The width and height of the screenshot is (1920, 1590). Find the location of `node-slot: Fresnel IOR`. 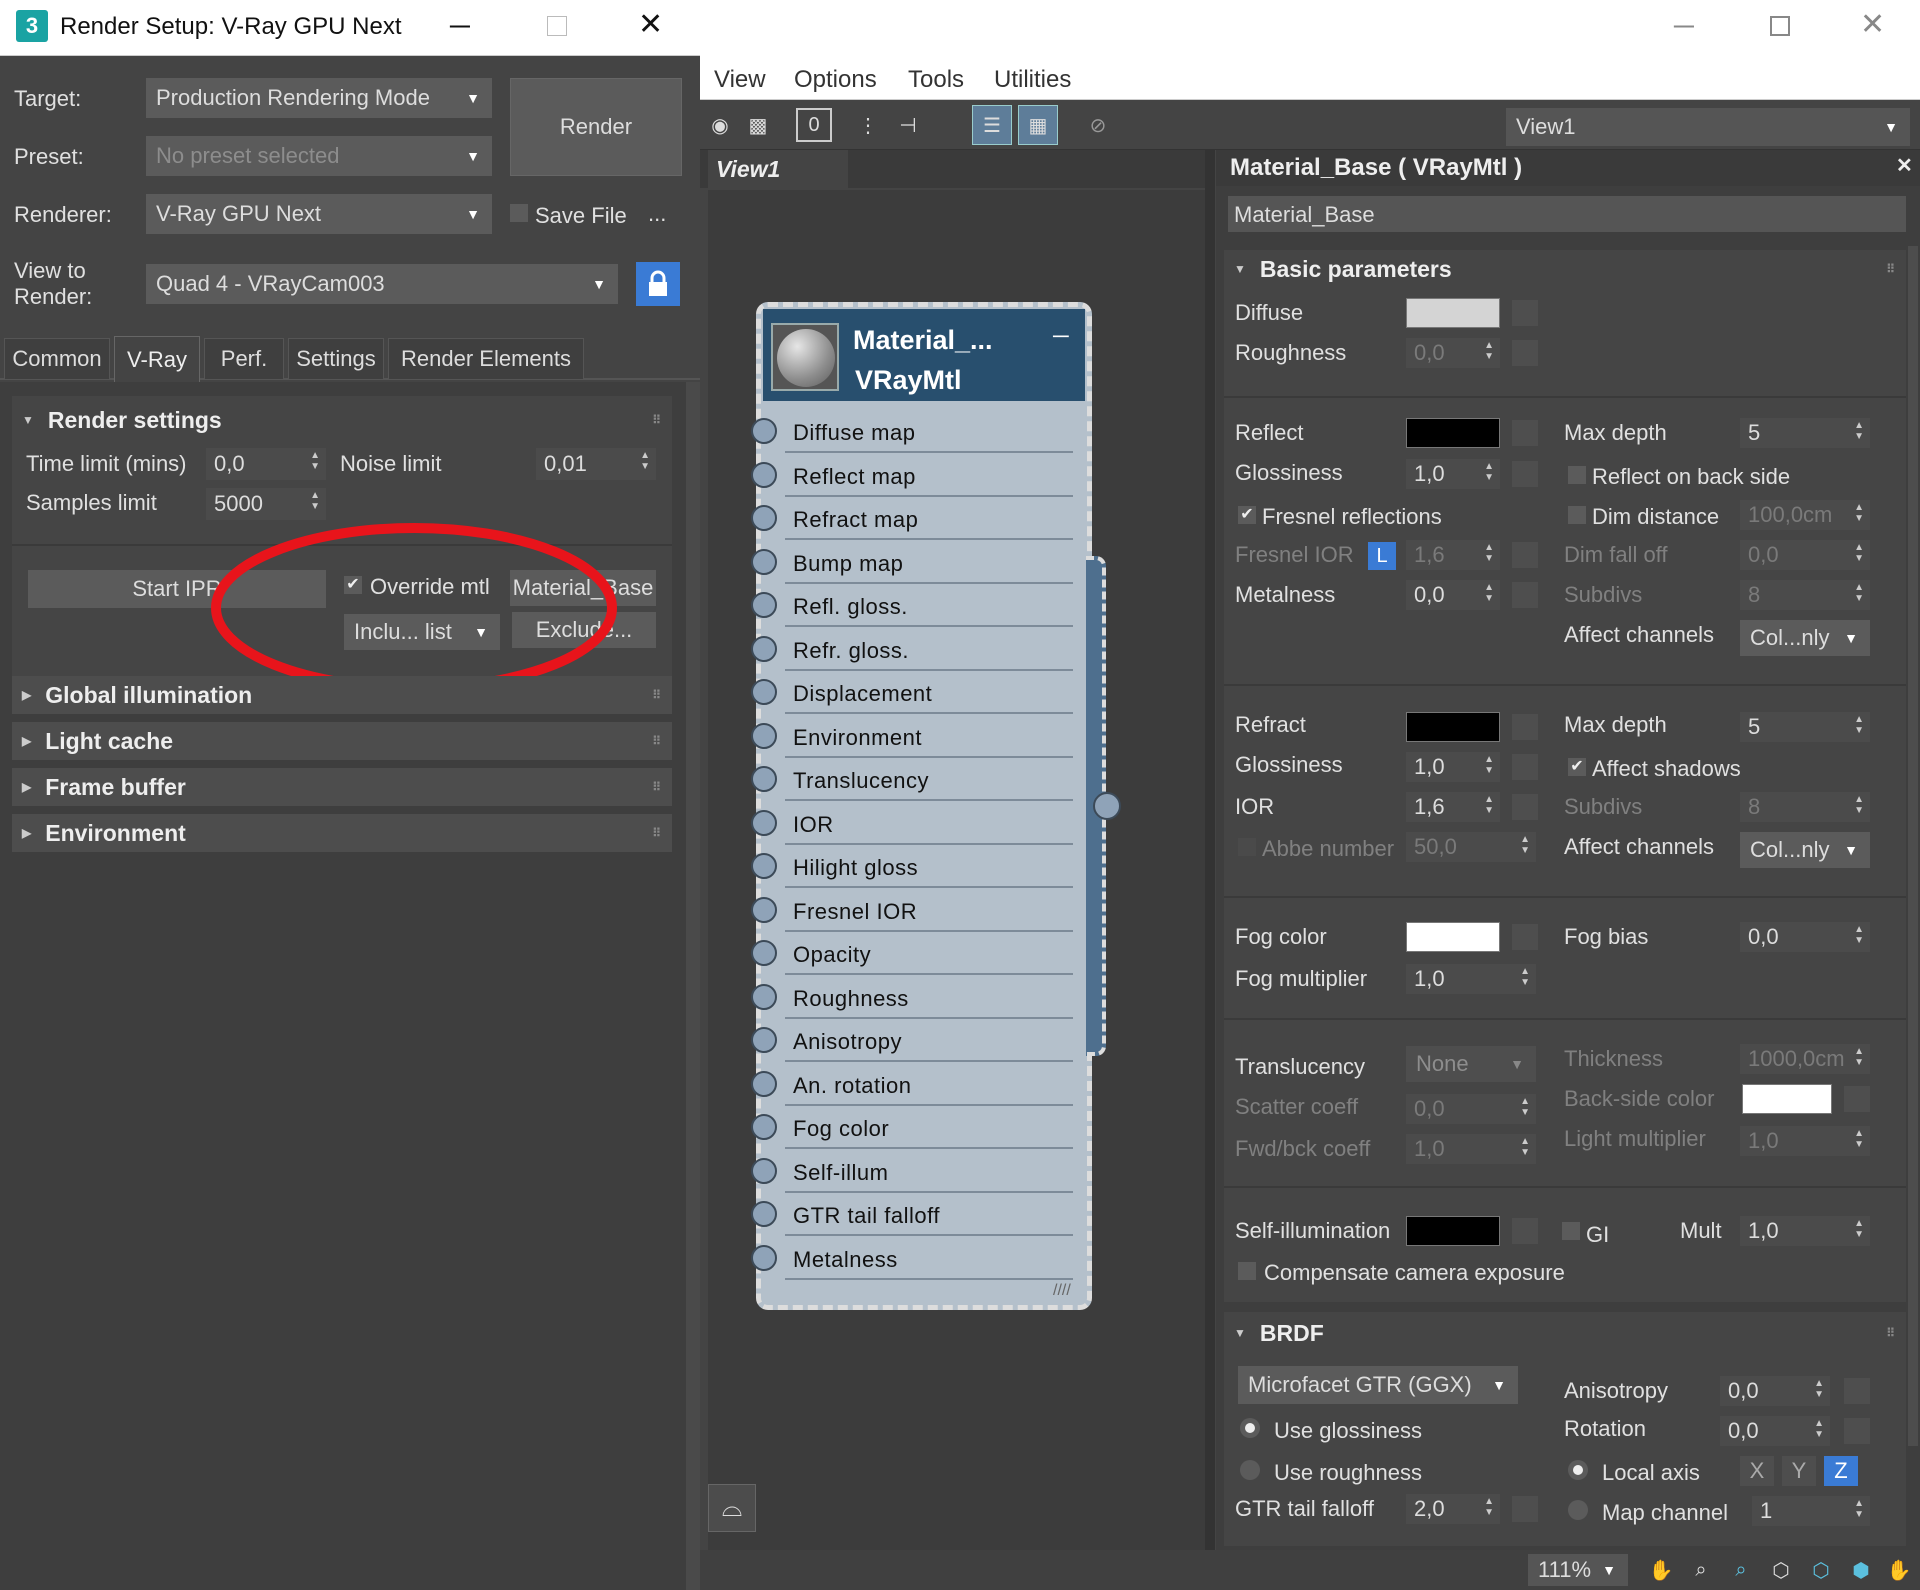

node-slot: Fresnel IOR is located at coordinates (917, 911).